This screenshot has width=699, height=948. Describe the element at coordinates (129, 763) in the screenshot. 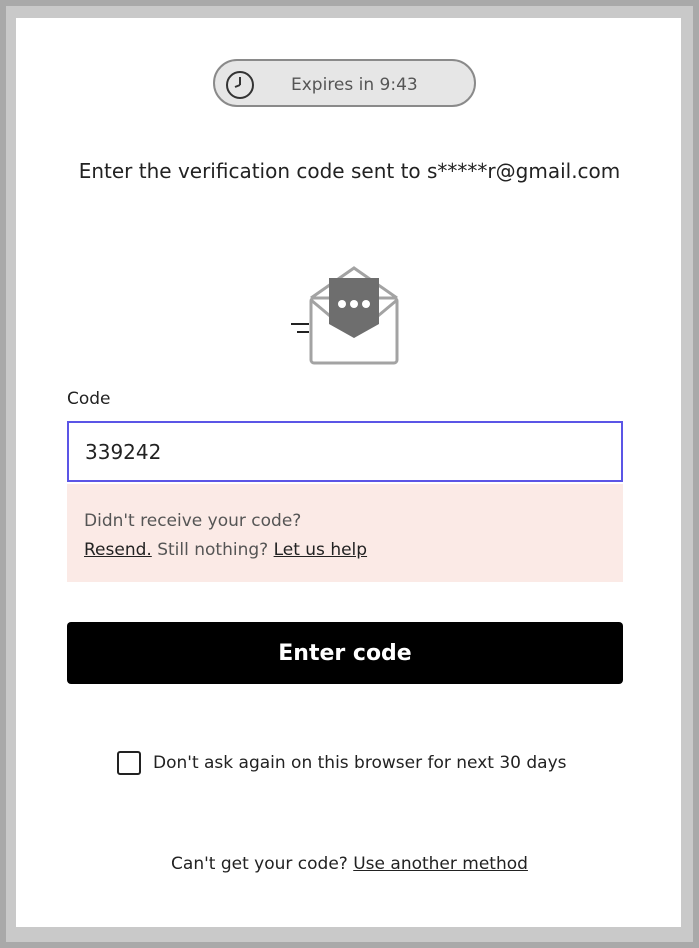

I see `remember-checkbox` at that location.